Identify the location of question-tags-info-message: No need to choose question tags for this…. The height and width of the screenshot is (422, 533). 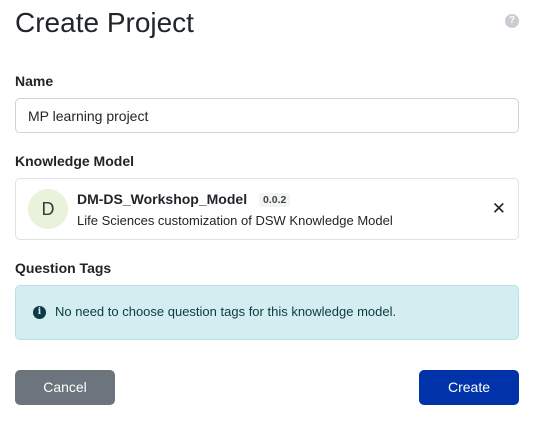
(226, 311).